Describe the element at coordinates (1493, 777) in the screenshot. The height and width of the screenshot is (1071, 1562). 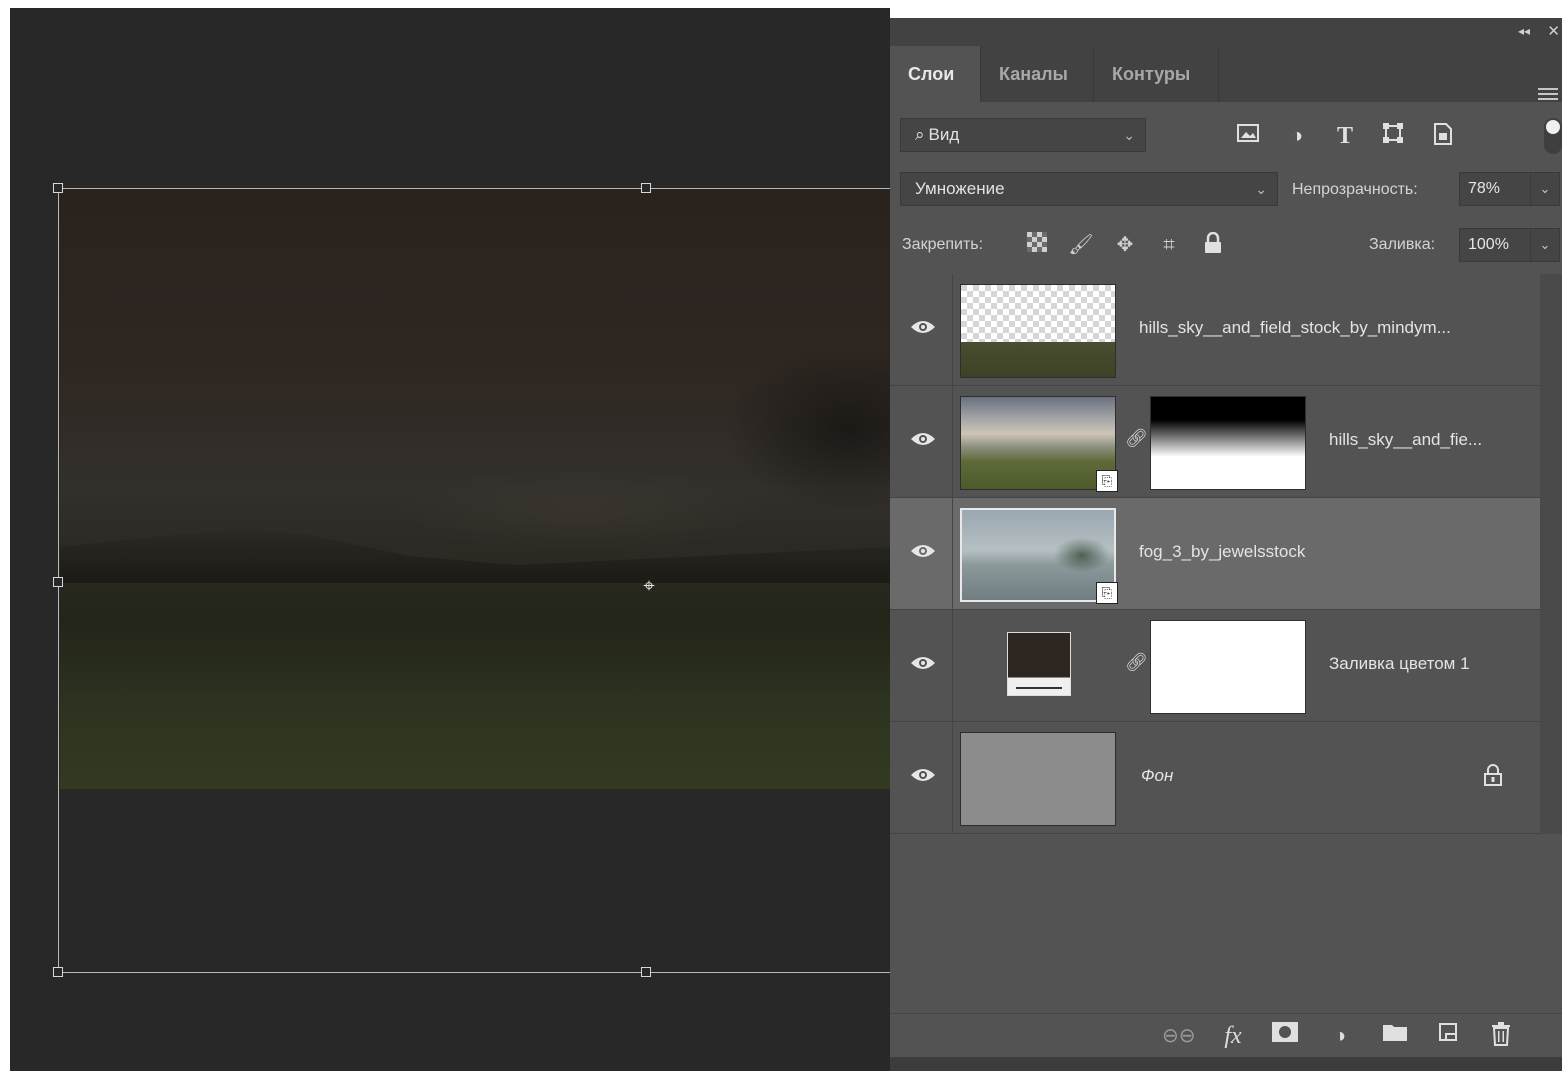
I see `layer-lock-icon` at that location.